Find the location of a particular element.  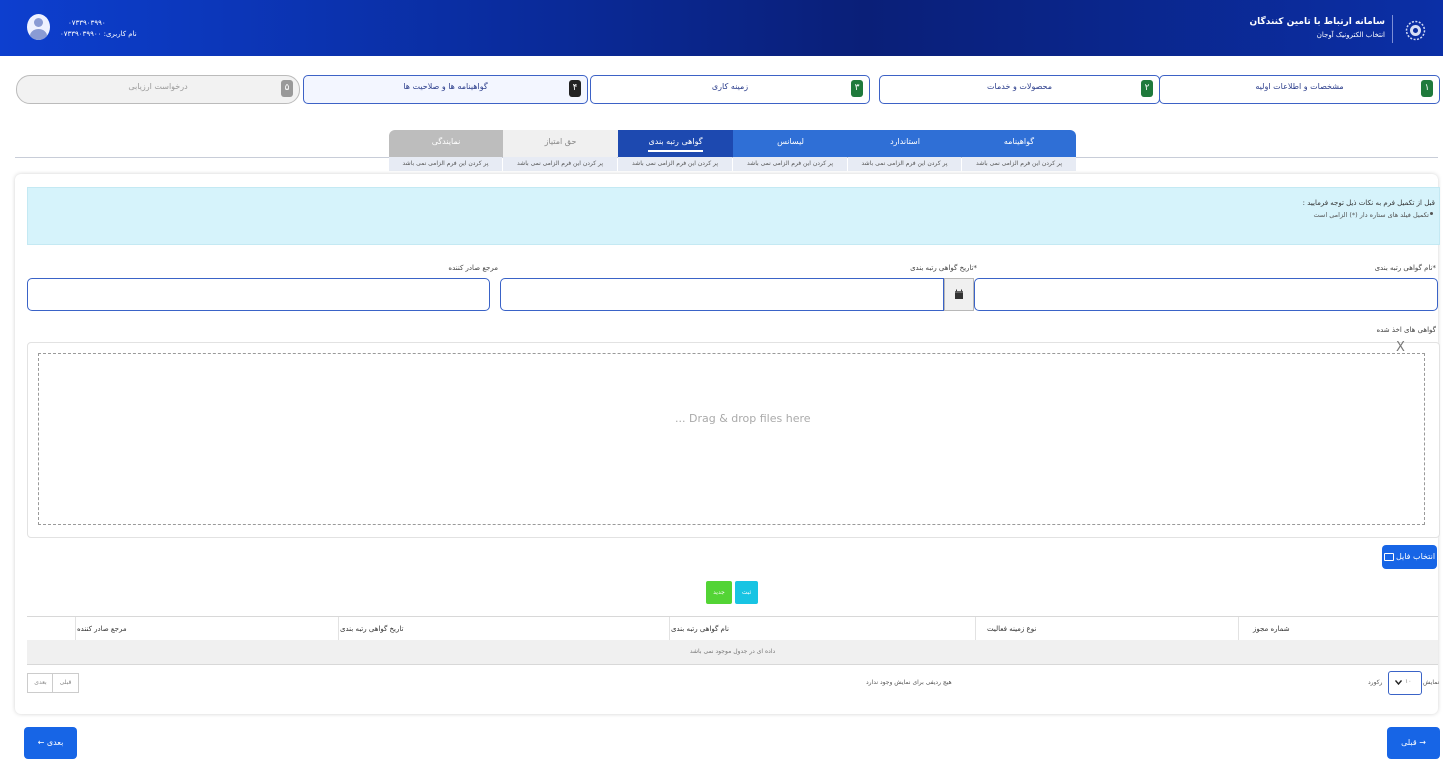

step-label: محصولات و خدمات is located at coordinates (1019, 86).